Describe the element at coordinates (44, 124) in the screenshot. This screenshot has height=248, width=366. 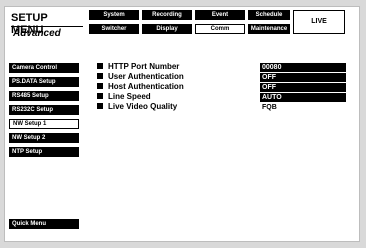
I see `sidebar-item-nw-setup-1: NW Setup 1` at that location.